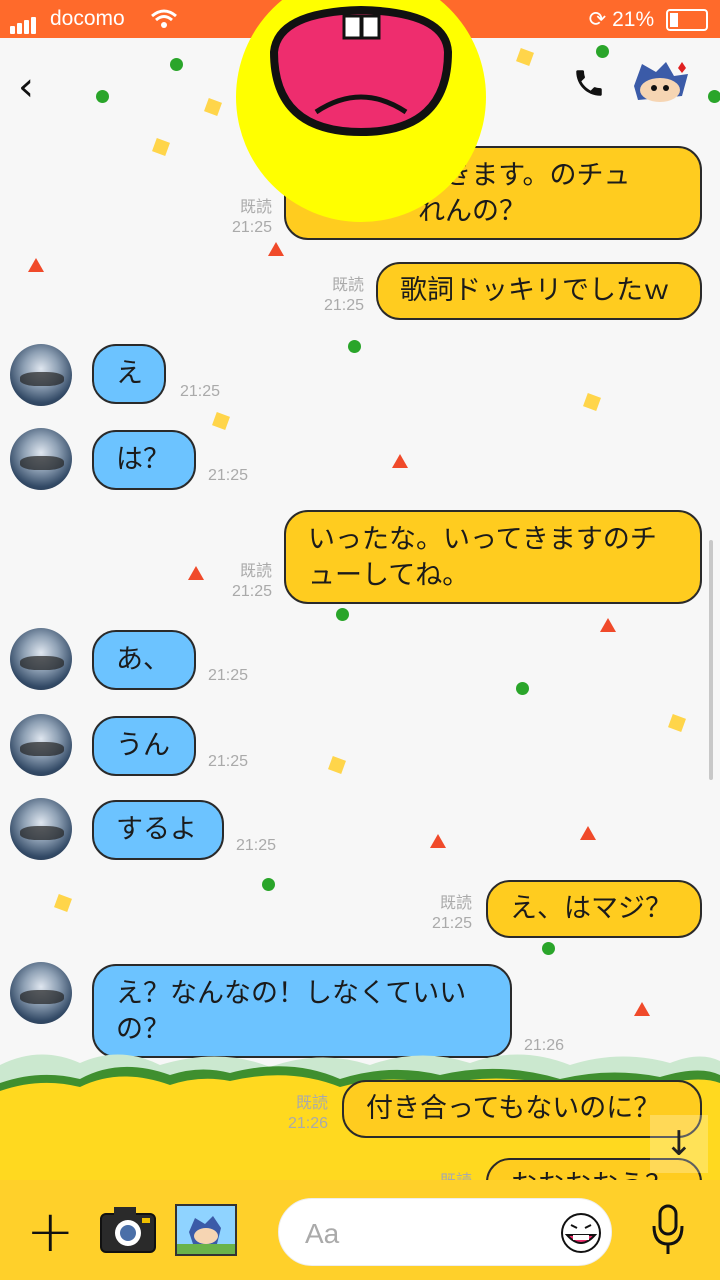 Image resolution: width=720 pixels, height=1280 pixels. Describe the element at coordinates (581, 1233) in the screenshot. I see `emoji-icon` at that location.